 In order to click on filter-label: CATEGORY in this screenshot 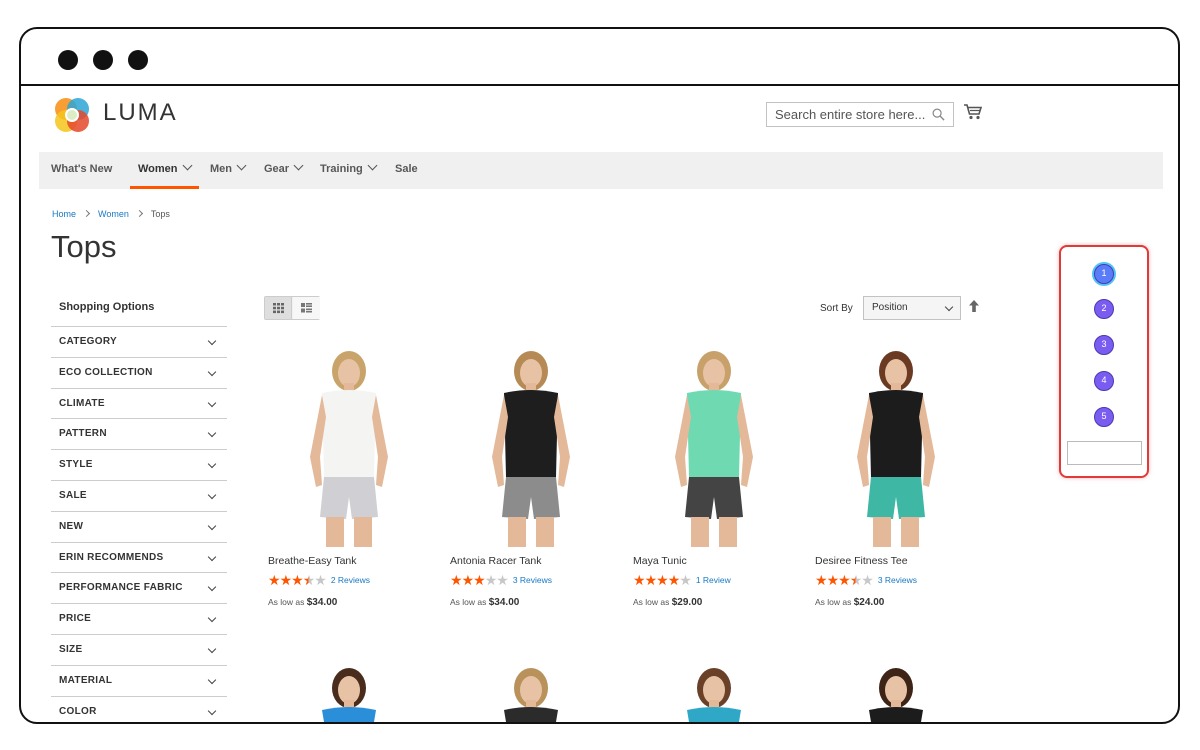, I will do `click(88, 341)`.